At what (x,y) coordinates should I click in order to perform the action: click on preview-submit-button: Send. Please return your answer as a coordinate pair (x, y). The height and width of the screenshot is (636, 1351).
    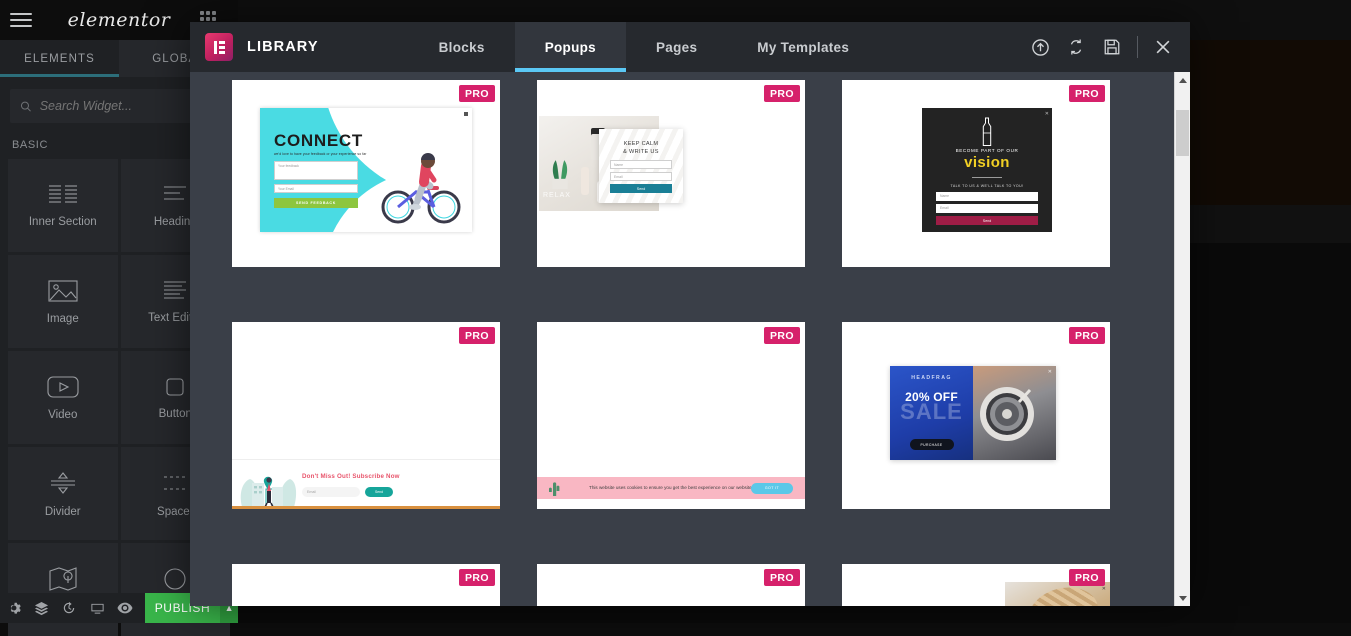
    Looking at the image, I should click on (641, 188).